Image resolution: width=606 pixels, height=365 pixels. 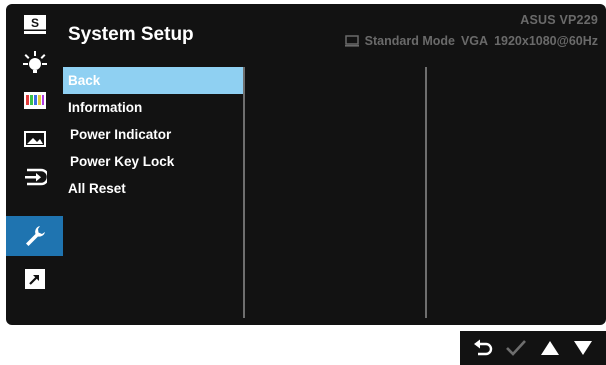 What do you see at coordinates (559, 20) in the screenshot?
I see `model-name: ASUS VP229` at bounding box center [559, 20].